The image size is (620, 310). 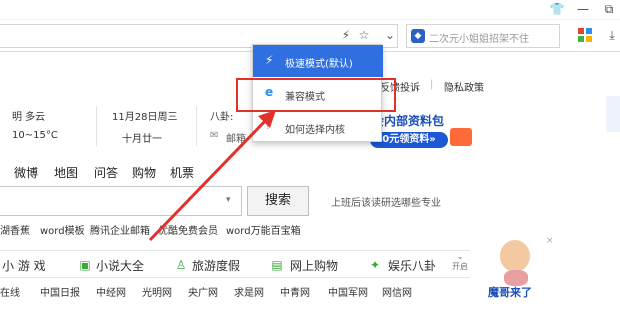 I want to click on annotation-arrow, so click(x=212, y=176).